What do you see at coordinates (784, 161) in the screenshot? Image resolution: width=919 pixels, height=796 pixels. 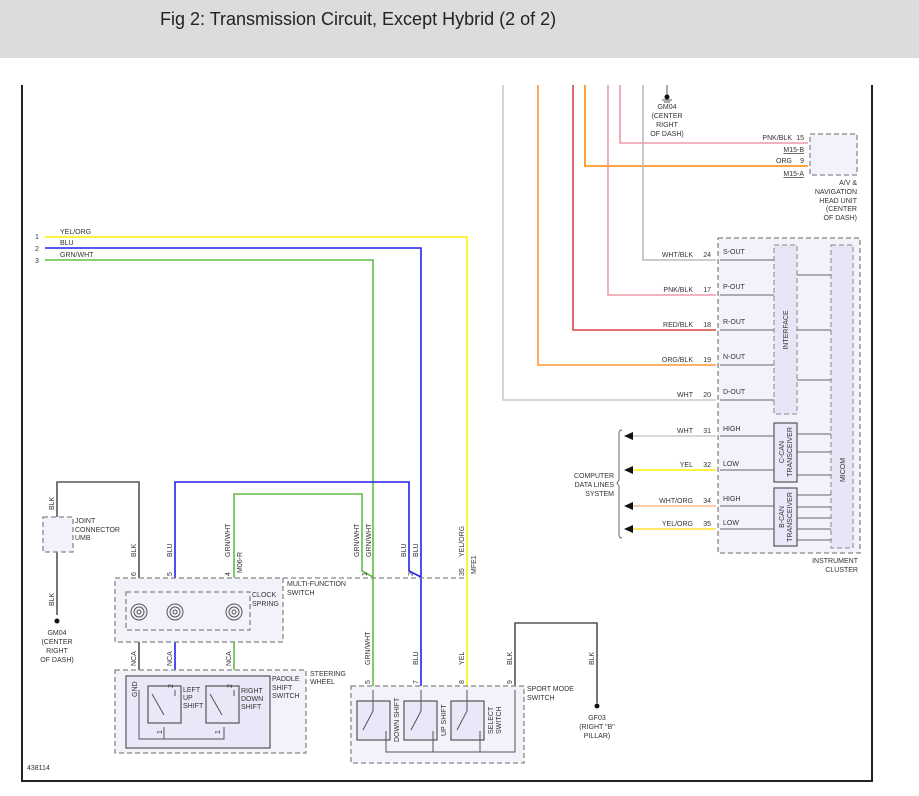 I see `wire-label: ORG` at bounding box center [784, 161].